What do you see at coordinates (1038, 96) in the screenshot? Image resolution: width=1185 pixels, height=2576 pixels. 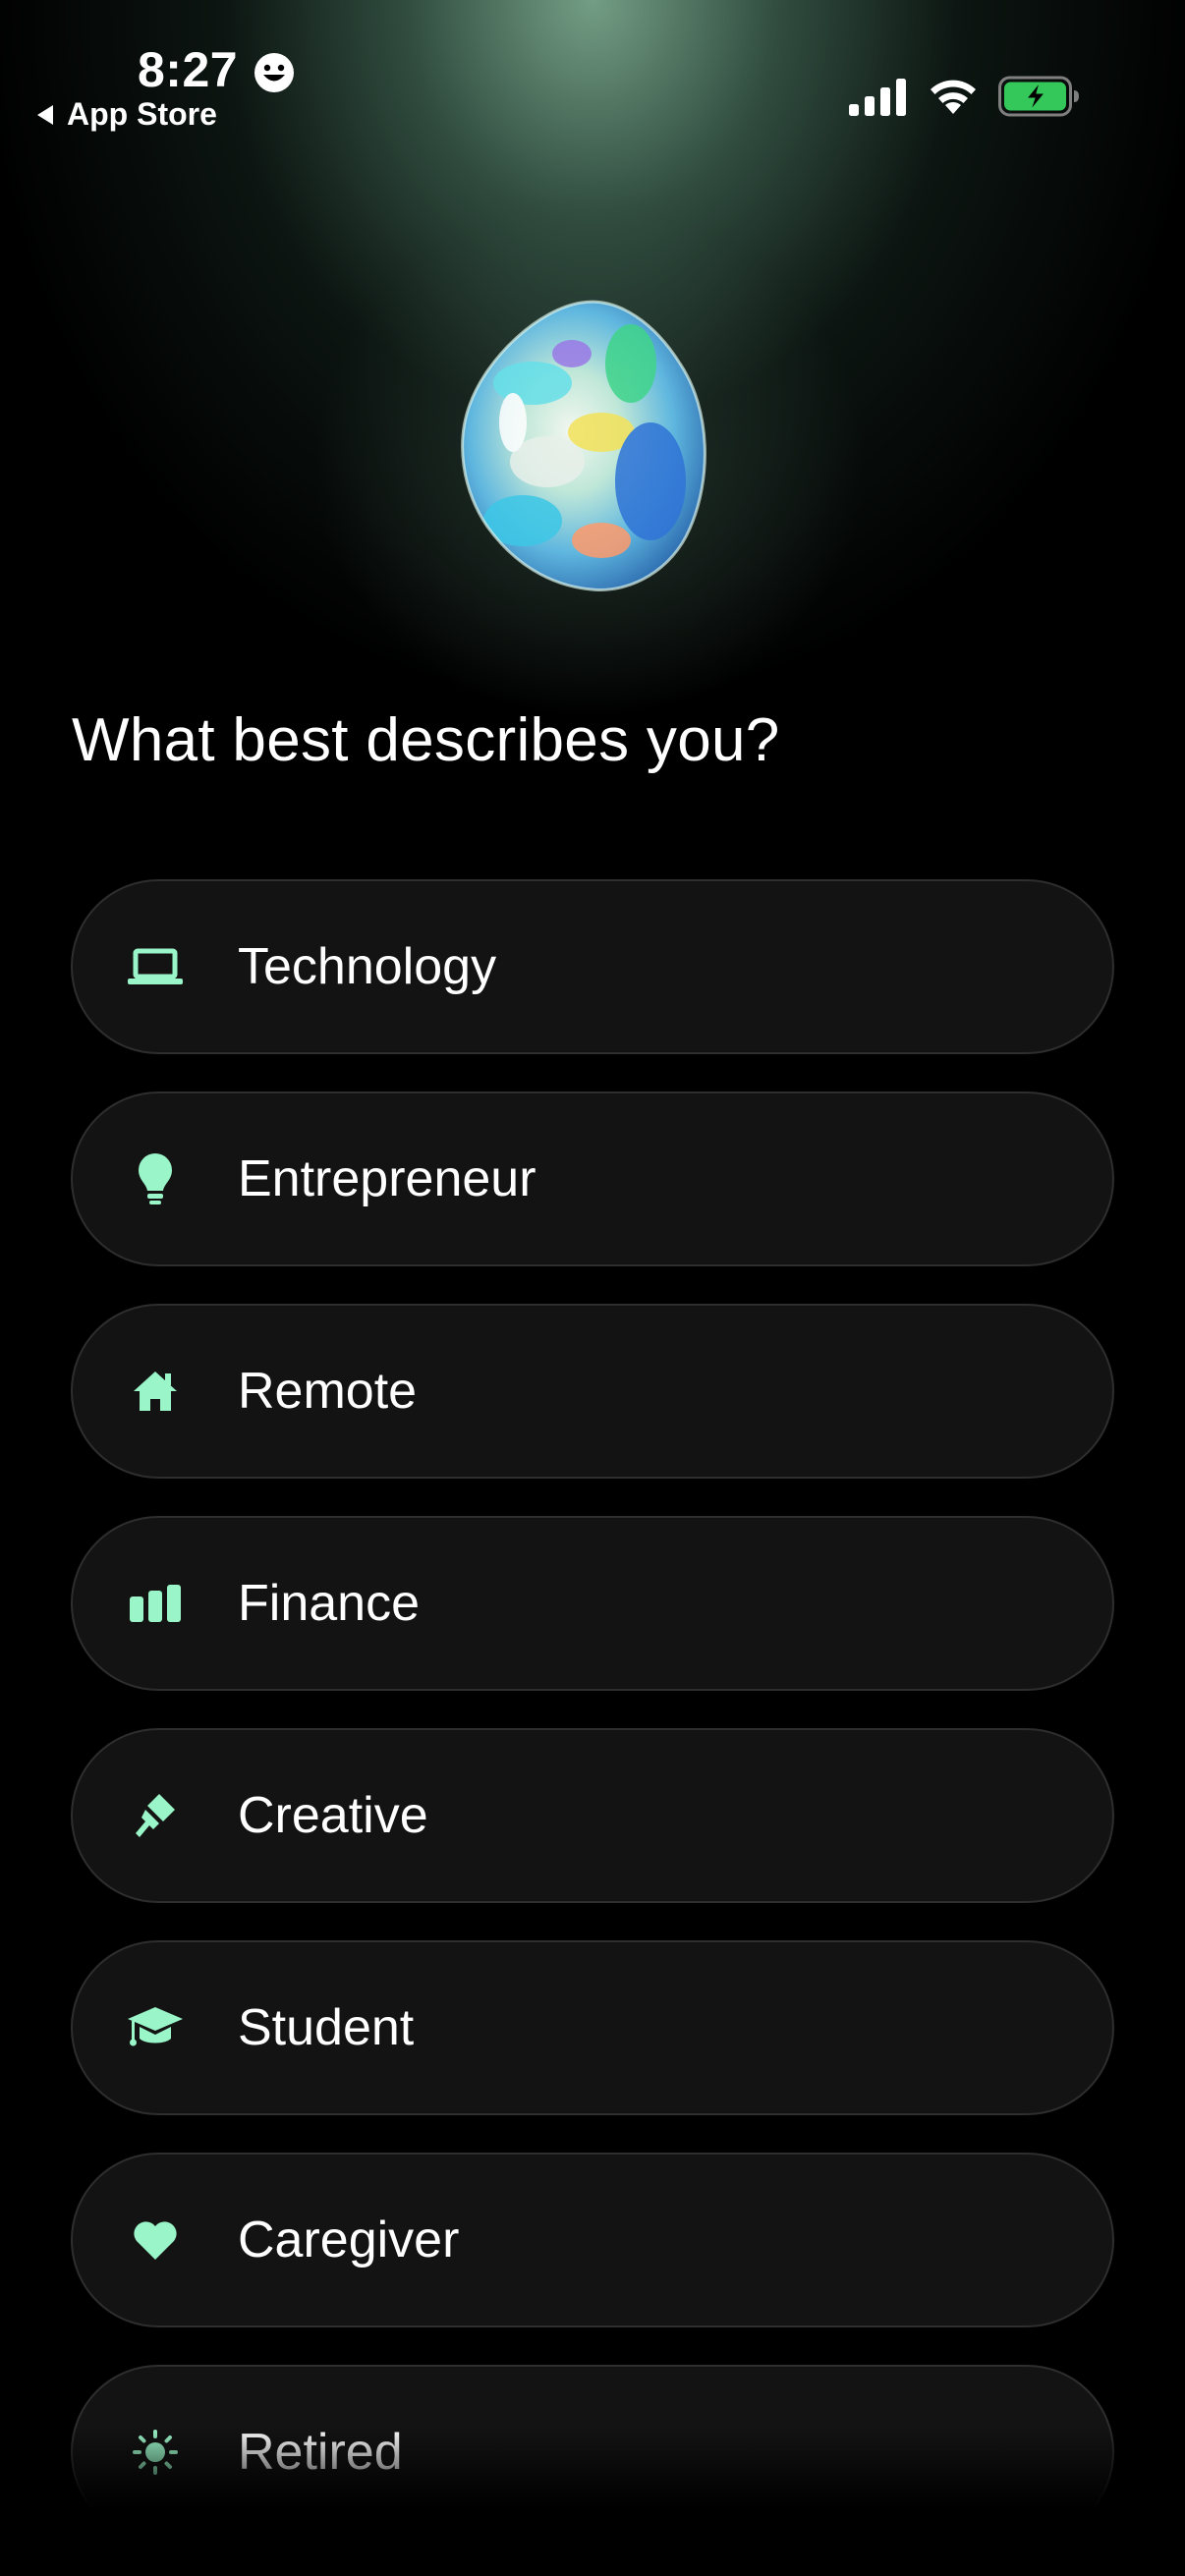 I see `battery-charging-icon` at bounding box center [1038, 96].